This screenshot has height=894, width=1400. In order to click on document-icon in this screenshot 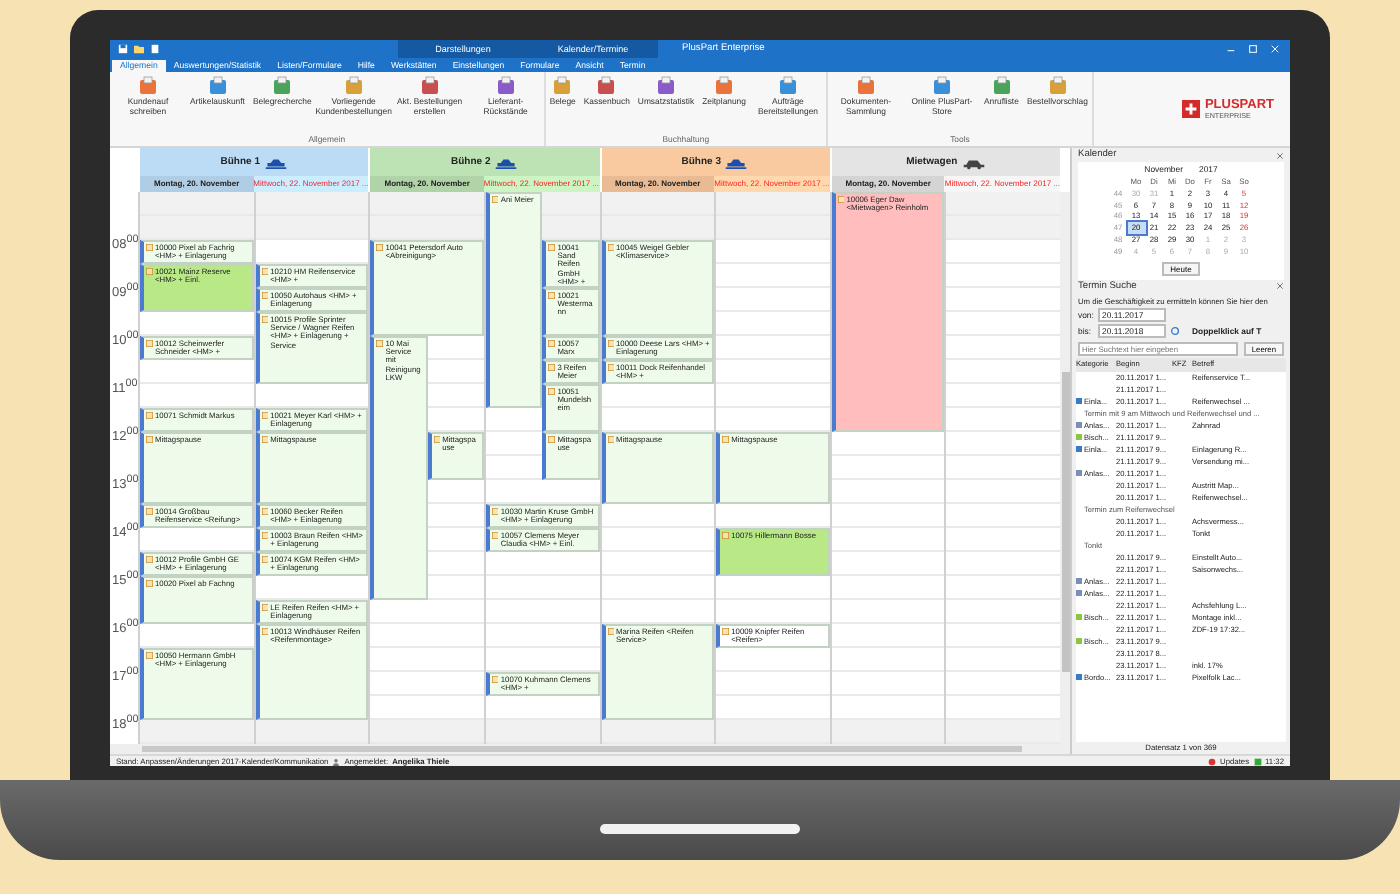, I will do `click(155, 49)`.